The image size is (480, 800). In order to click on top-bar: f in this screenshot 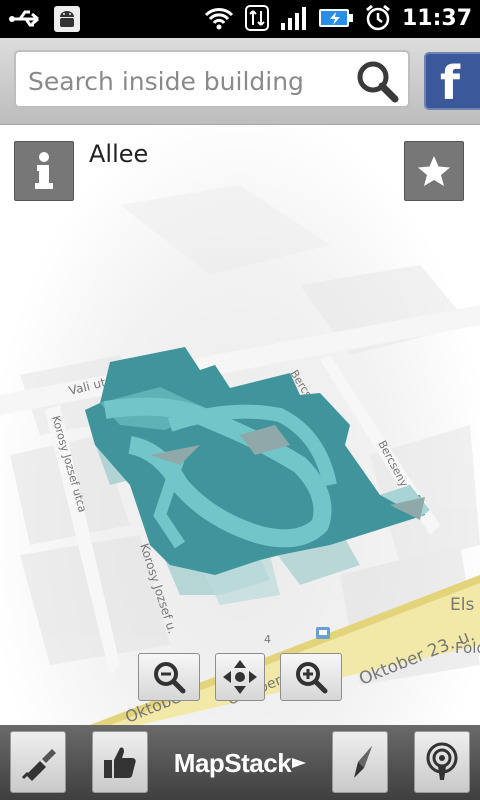, I will do `click(240, 81)`.